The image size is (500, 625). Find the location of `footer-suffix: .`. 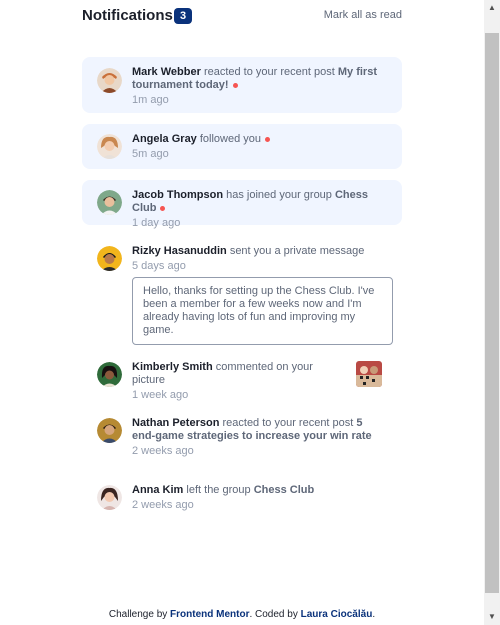

footer-suffix: . is located at coordinates (374, 614).